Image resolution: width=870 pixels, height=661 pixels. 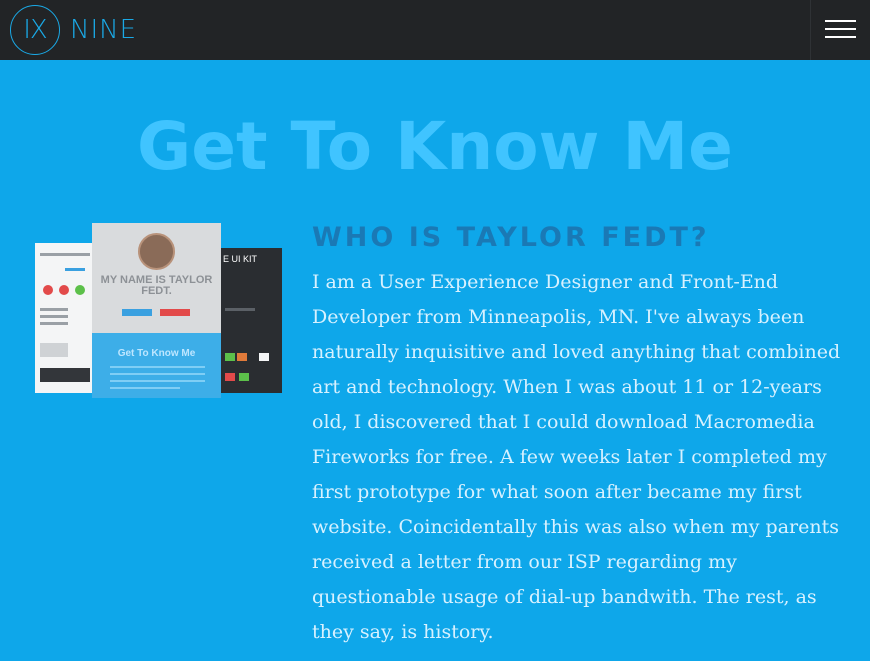 What do you see at coordinates (156, 251) in the screenshot?
I see `avatar` at bounding box center [156, 251].